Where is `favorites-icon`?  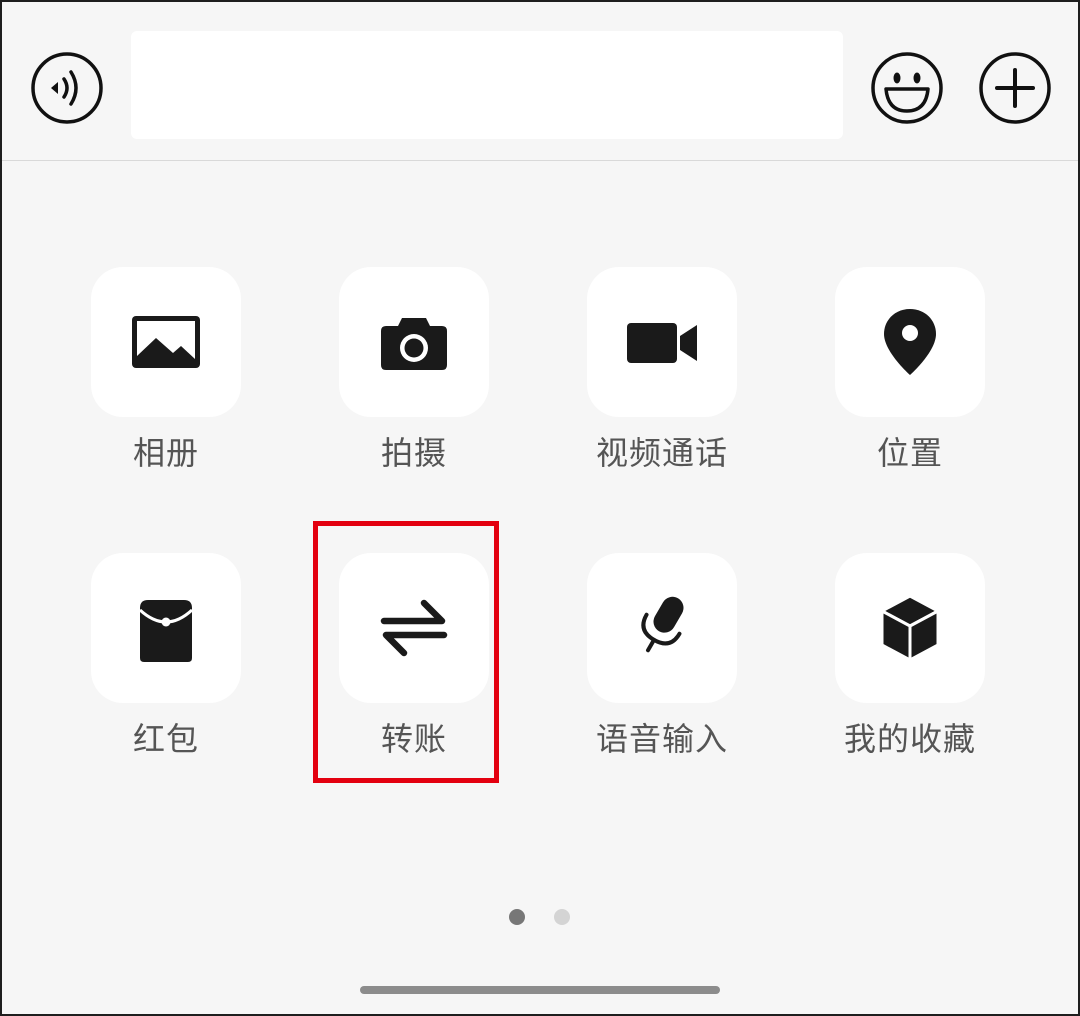
favorites-icon is located at coordinates (910, 628).